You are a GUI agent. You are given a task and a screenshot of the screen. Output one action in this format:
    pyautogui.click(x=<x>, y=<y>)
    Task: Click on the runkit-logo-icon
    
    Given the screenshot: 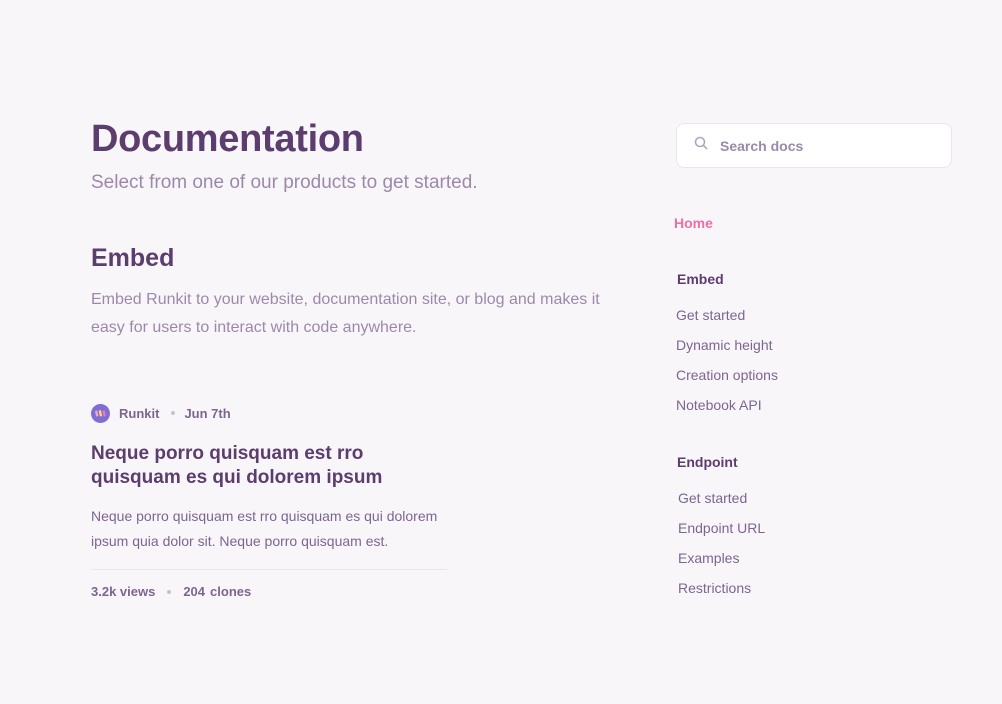 What is the action you would take?
    pyautogui.click(x=100, y=413)
    